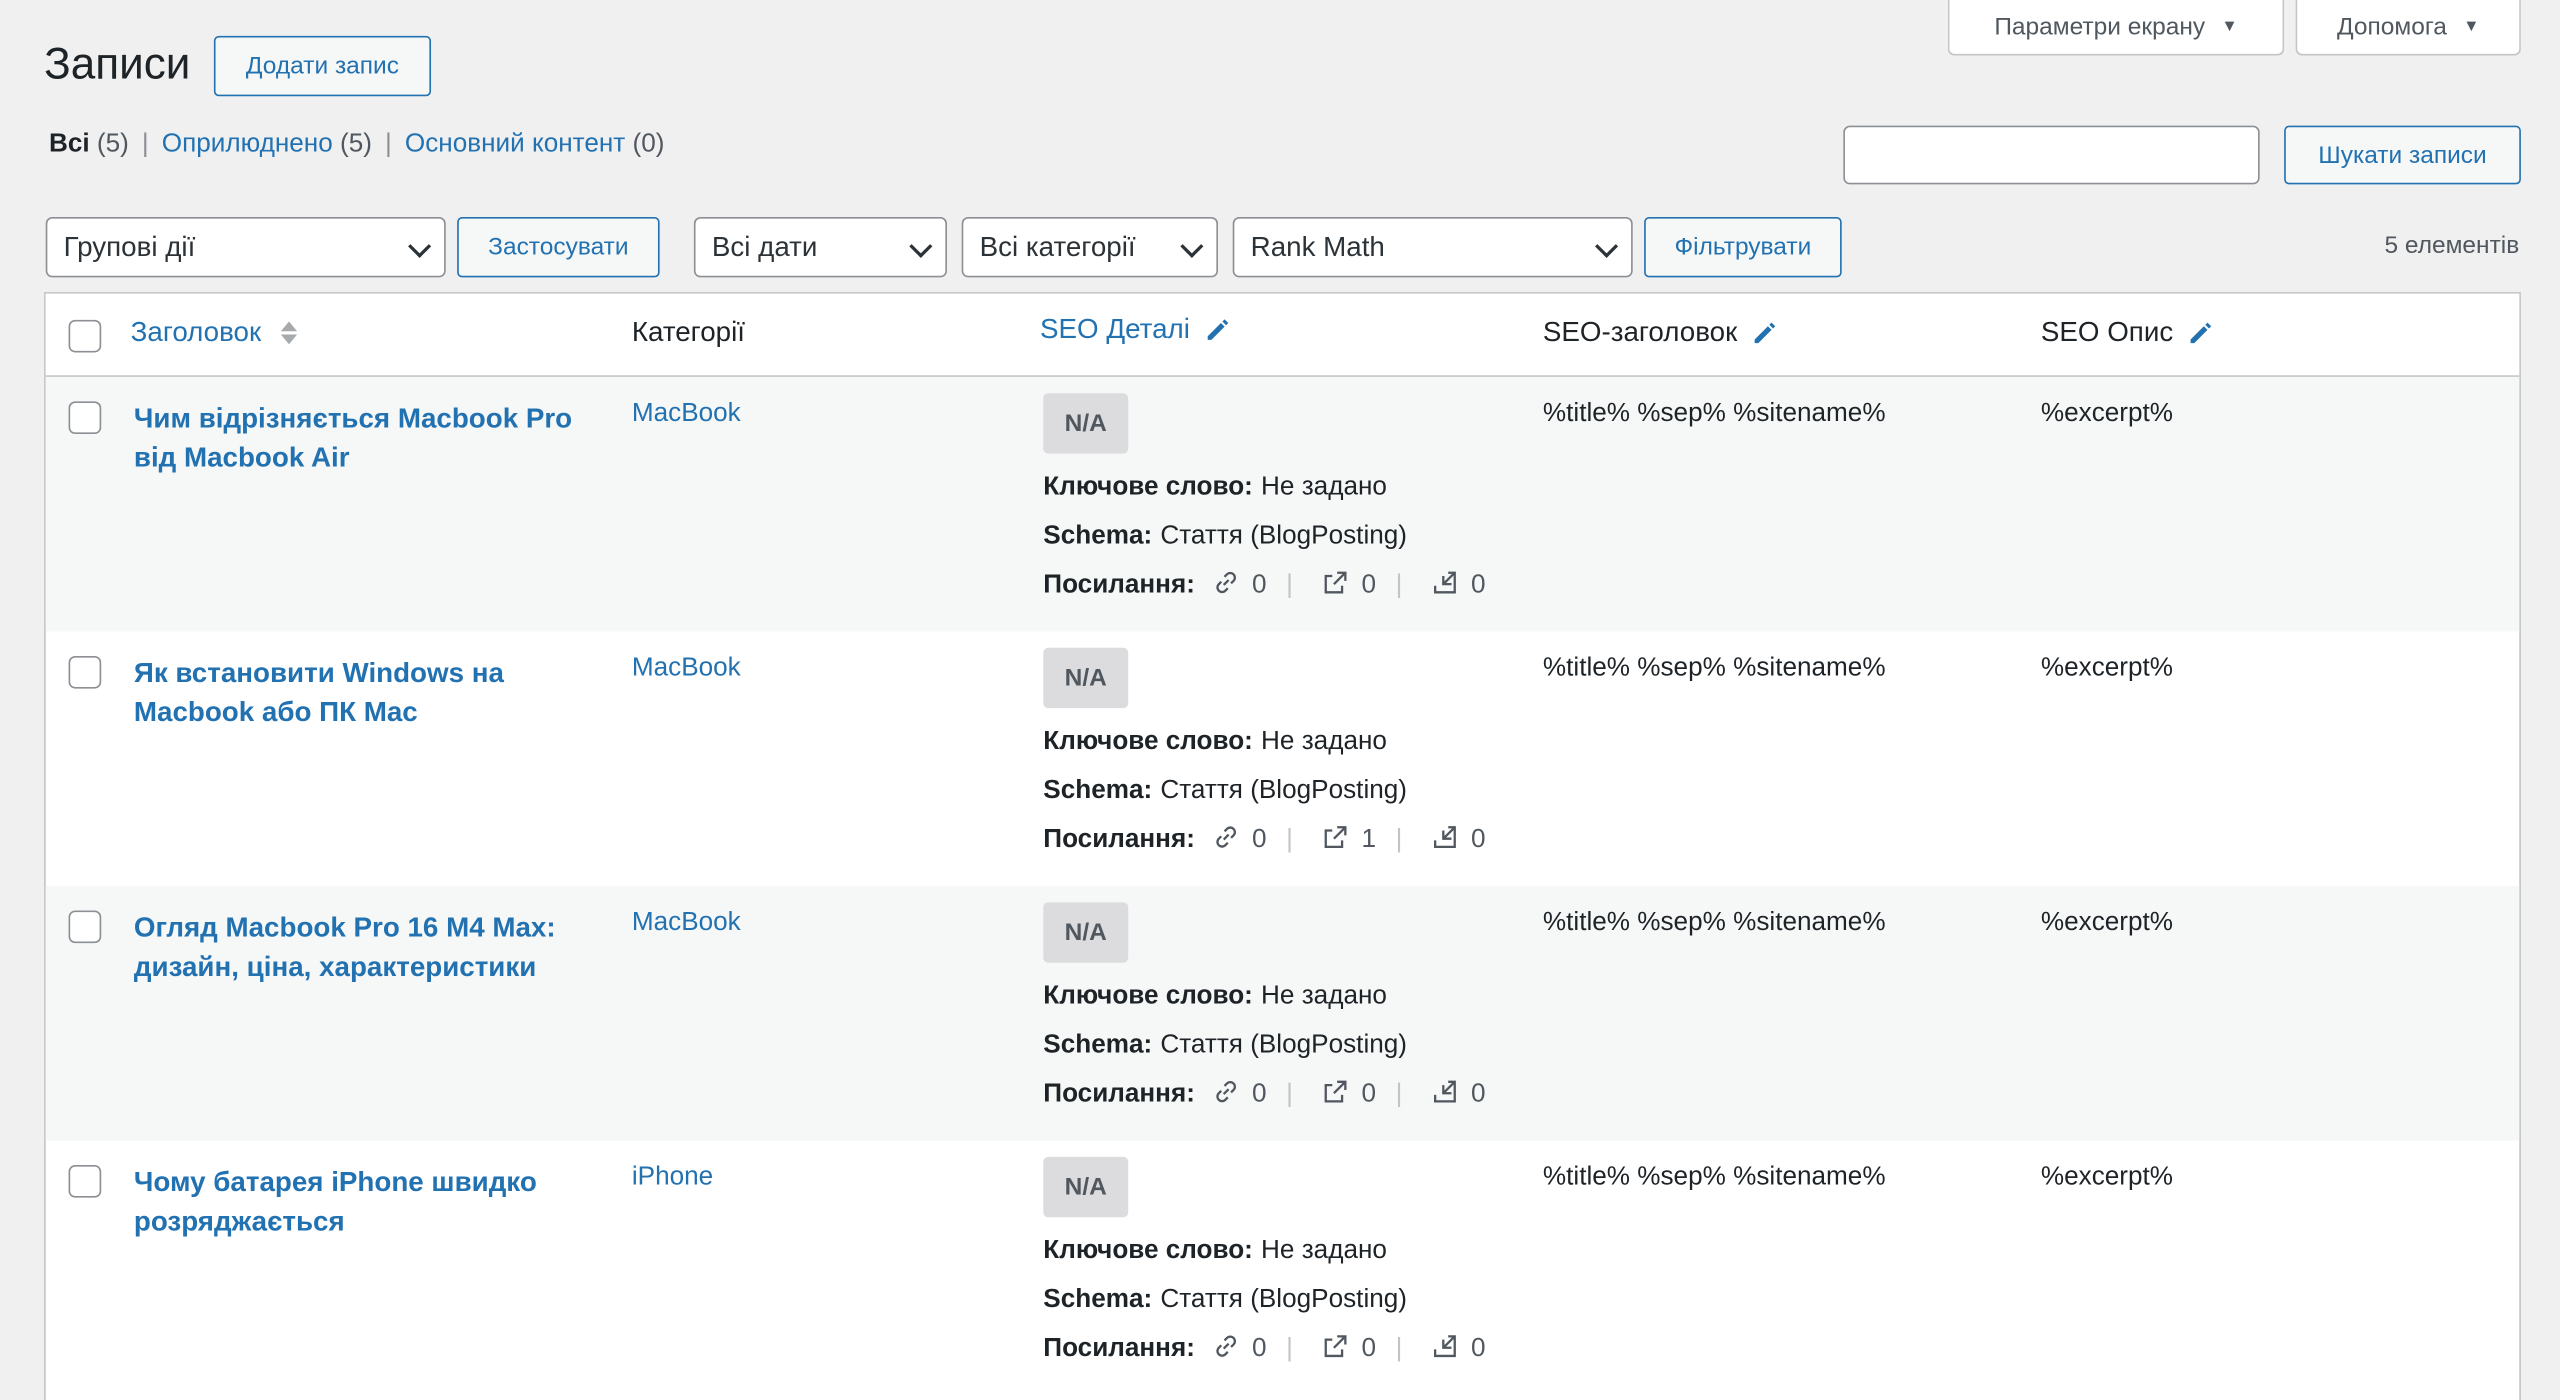 The width and height of the screenshot is (2560, 1400). I want to click on column-seo-details: SEO Деталі, so click(1136, 329).